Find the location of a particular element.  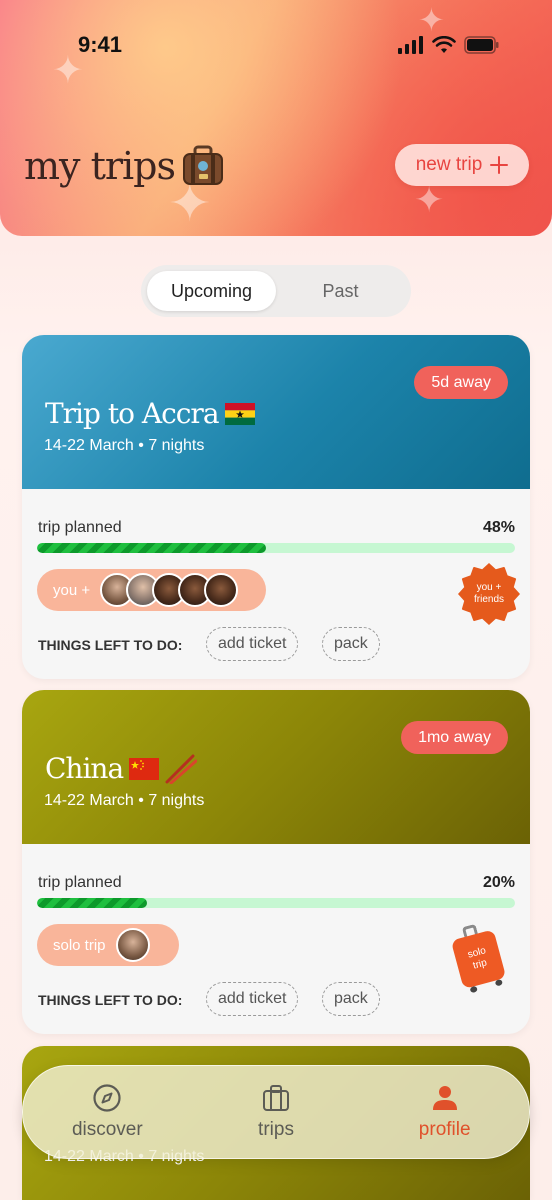

progress-percent: 20% is located at coordinates (498, 882).